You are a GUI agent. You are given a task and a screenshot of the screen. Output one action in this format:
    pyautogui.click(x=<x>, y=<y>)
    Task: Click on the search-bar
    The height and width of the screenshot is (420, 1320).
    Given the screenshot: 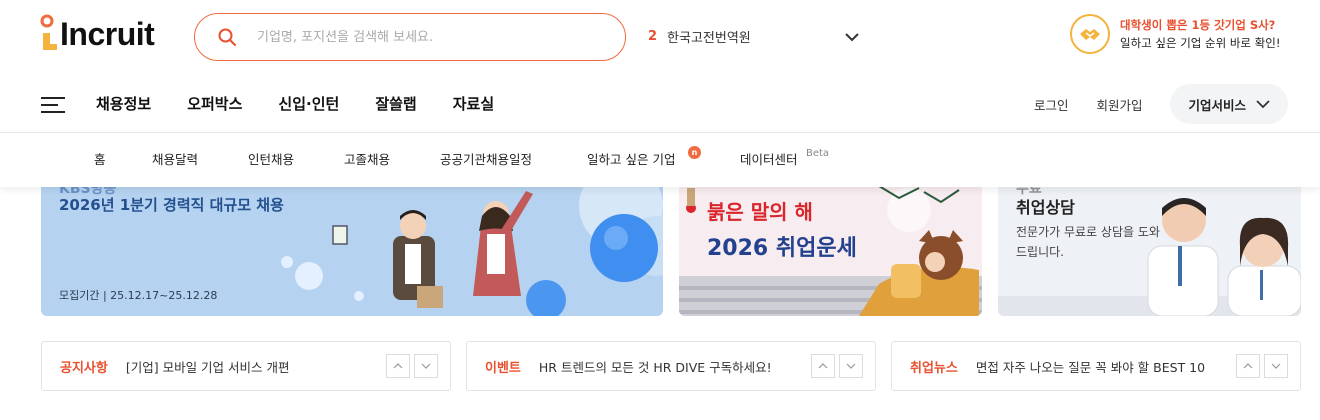 What is the action you would take?
    pyautogui.click(x=410, y=37)
    